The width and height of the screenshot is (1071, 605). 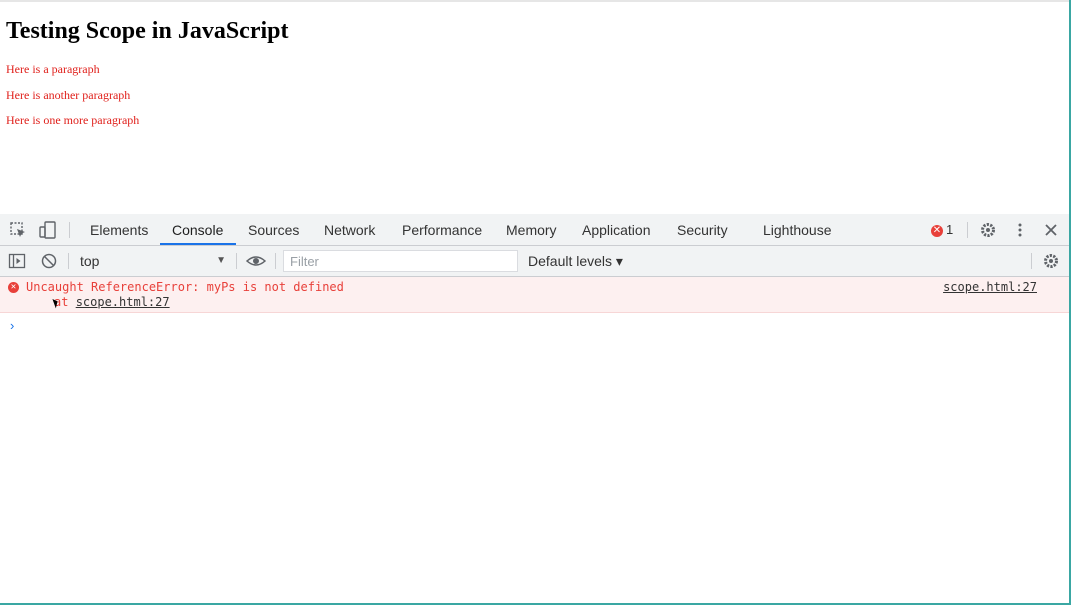 What do you see at coordinates (68, 261) in the screenshot?
I see `toolbar-divider` at bounding box center [68, 261].